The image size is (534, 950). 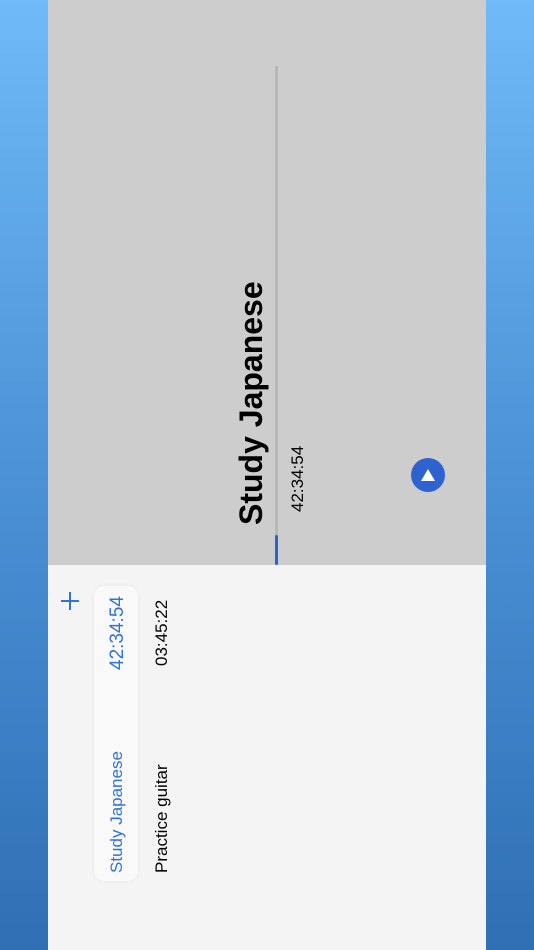 I want to click on play-triangle-icon, so click(x=428, y=475).